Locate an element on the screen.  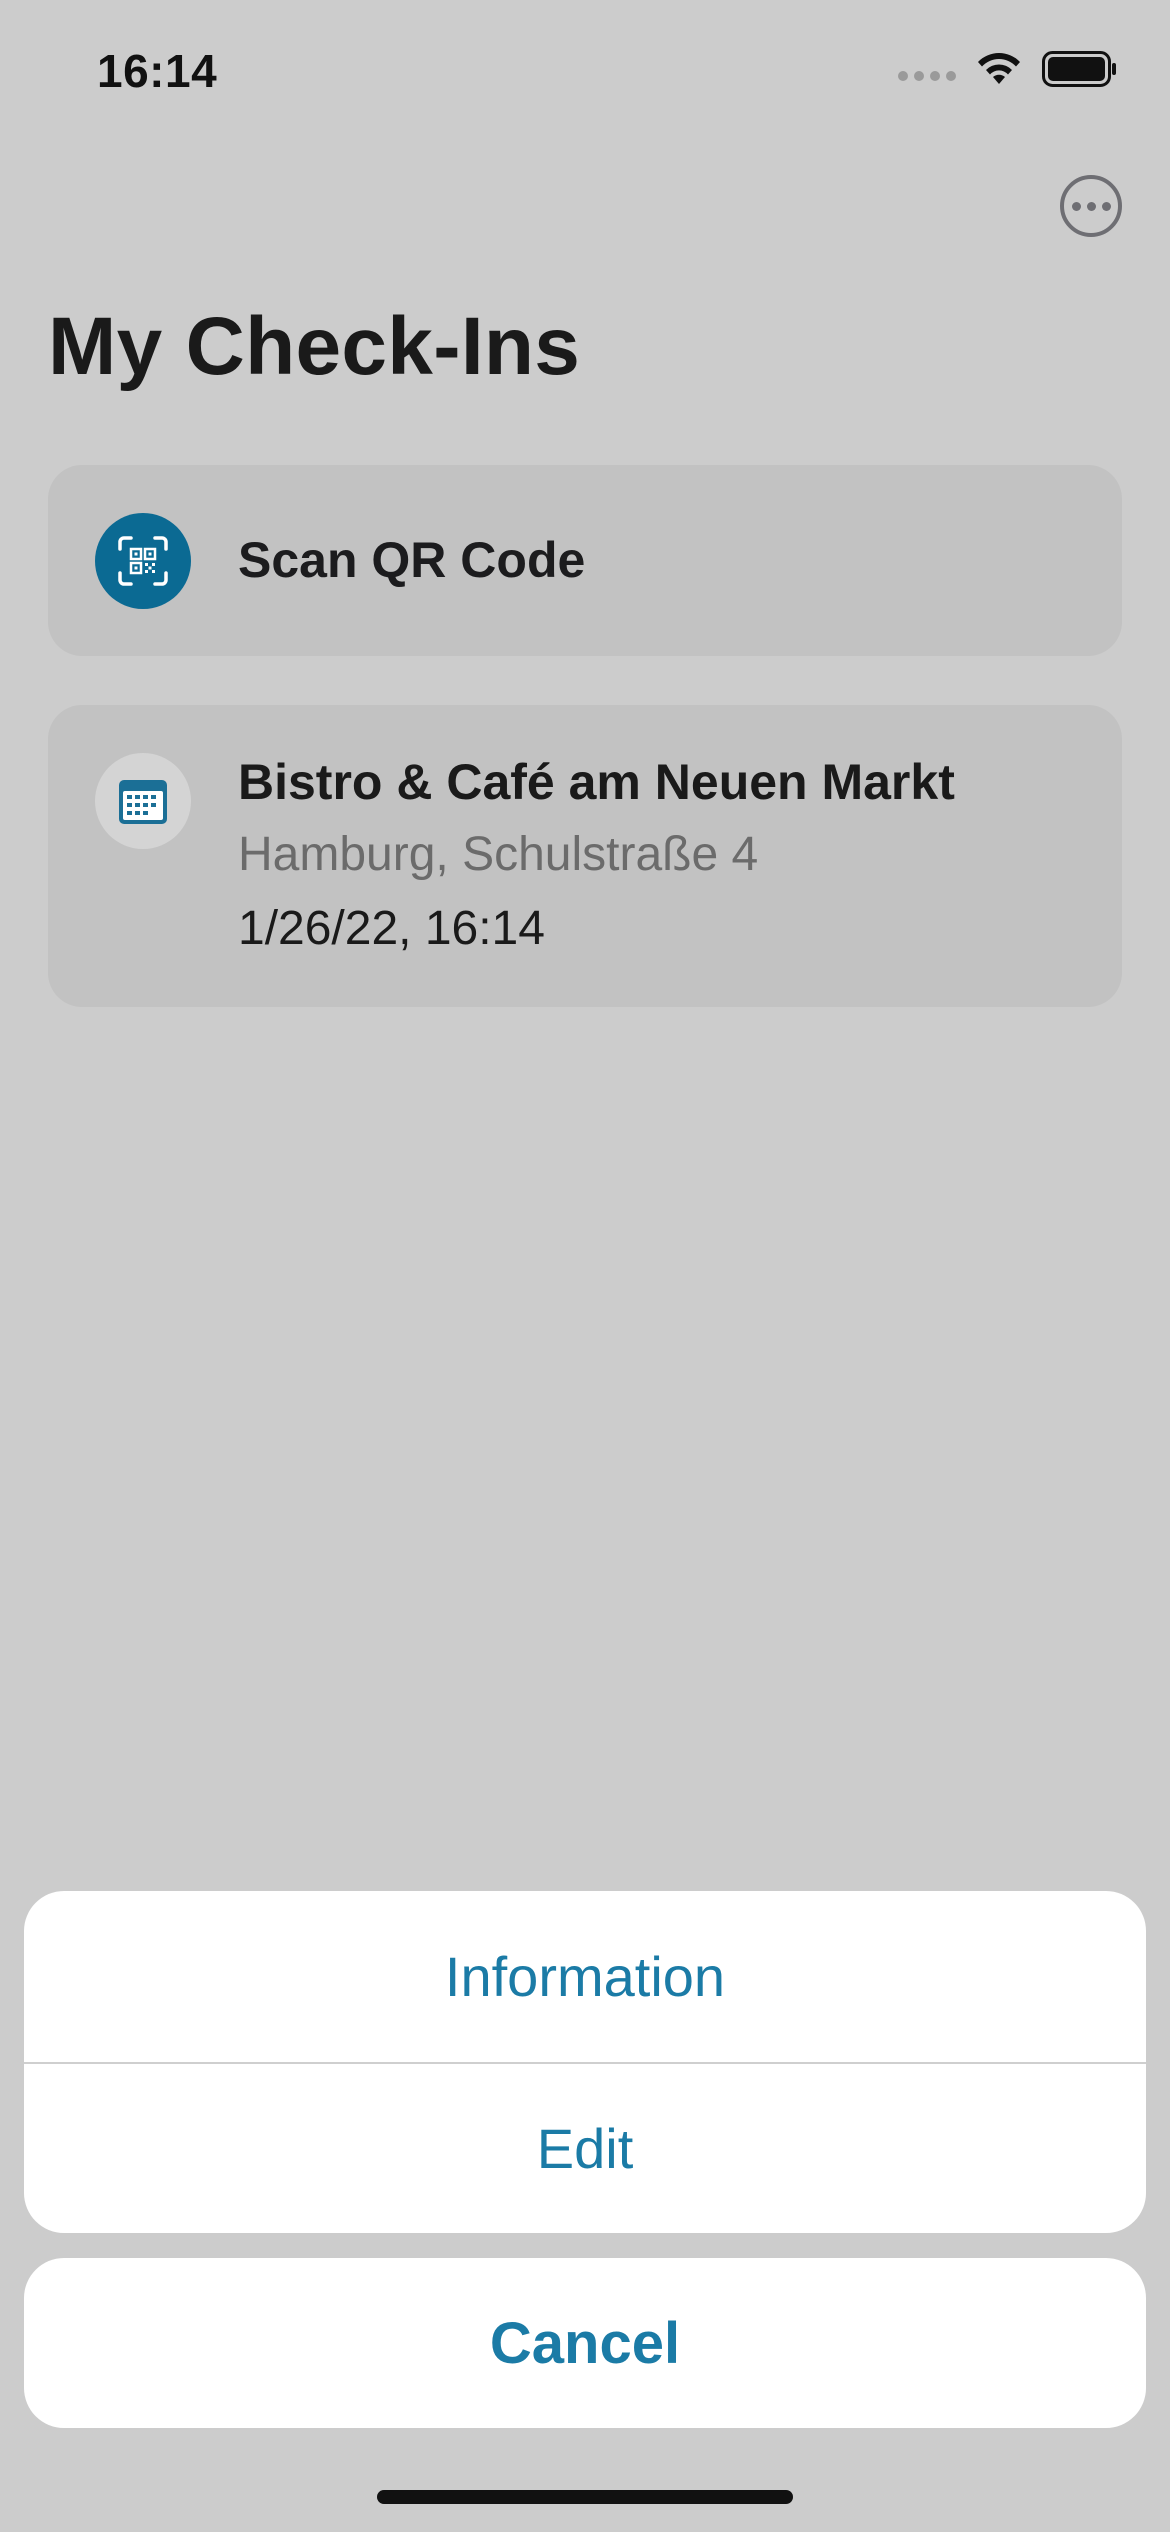
status-icons is located at coordinates (1008, 69).